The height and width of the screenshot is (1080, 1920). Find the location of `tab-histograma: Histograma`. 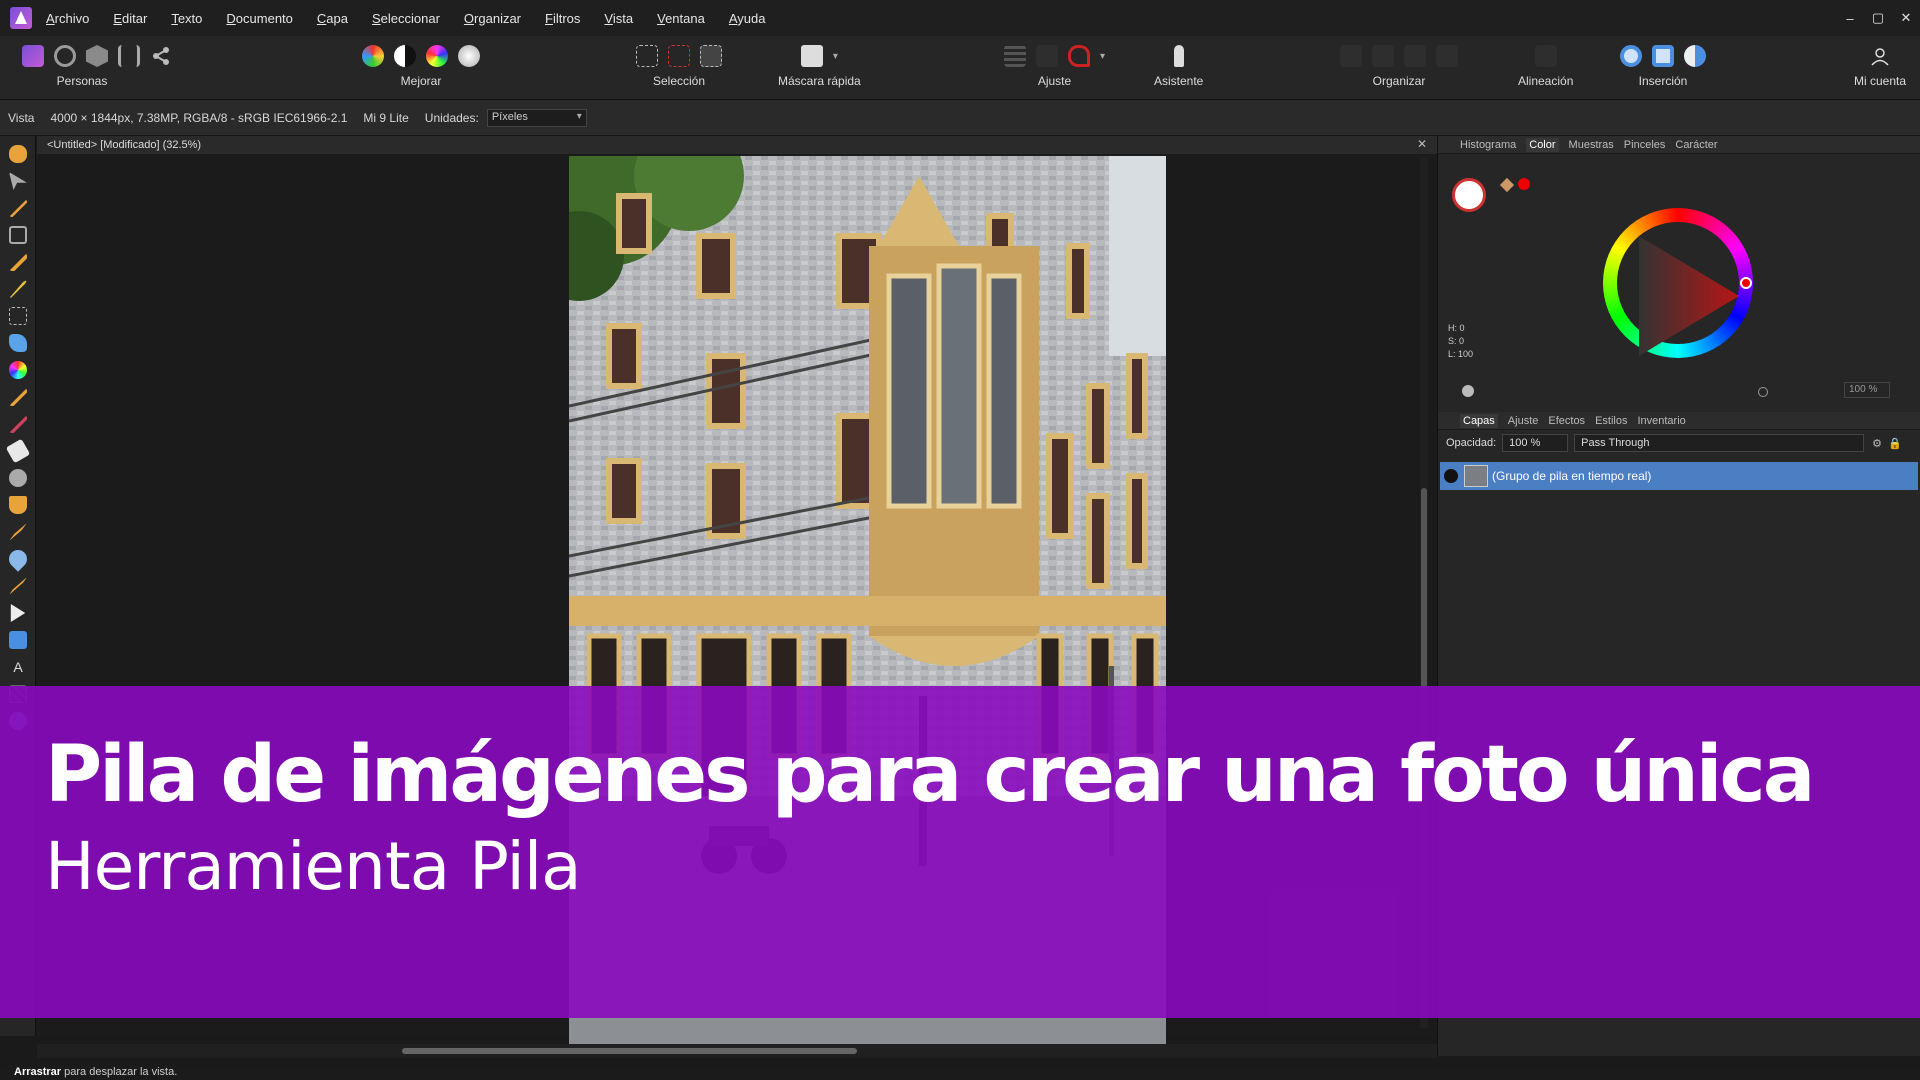

tab-histograma: Histograma is located at coordinates (1488, 145).